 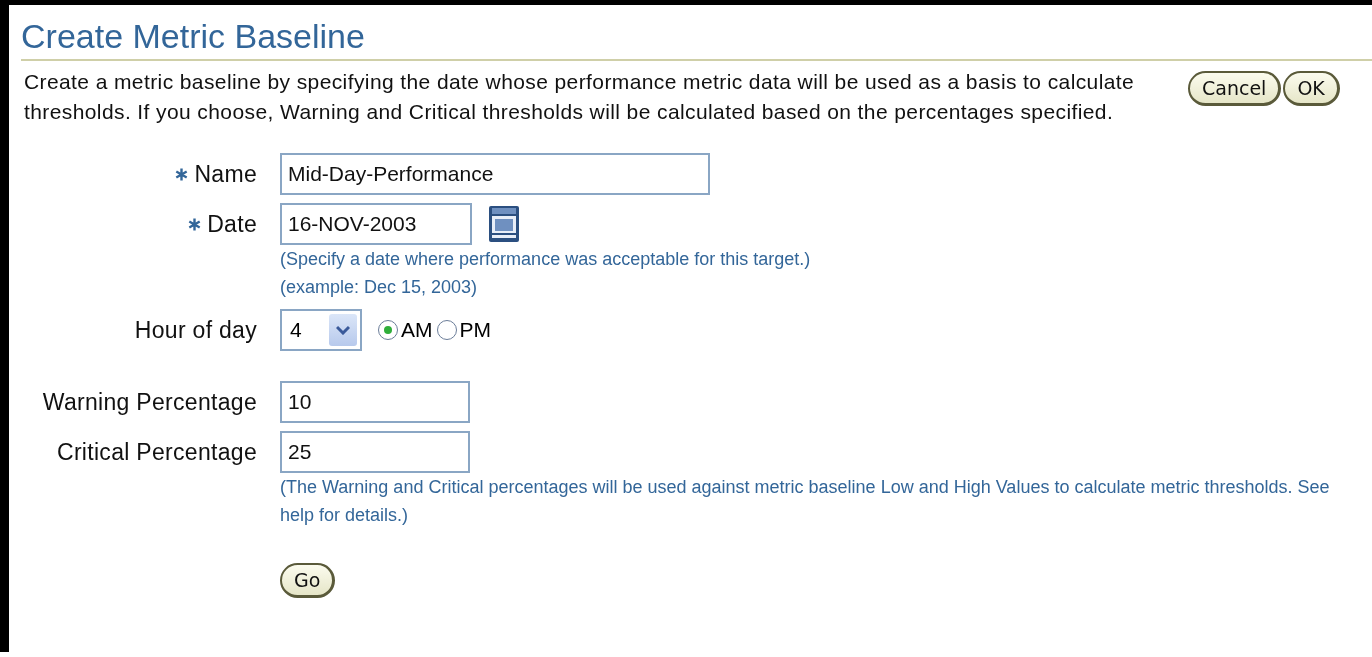 I want to click on field-label: Critical Percentage, so click(x=157, y=452).